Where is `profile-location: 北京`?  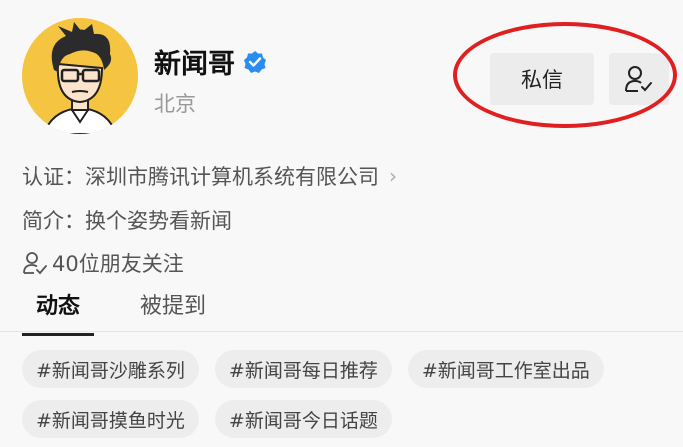
profile-location: 北京 is located at coordinates (175, 104).